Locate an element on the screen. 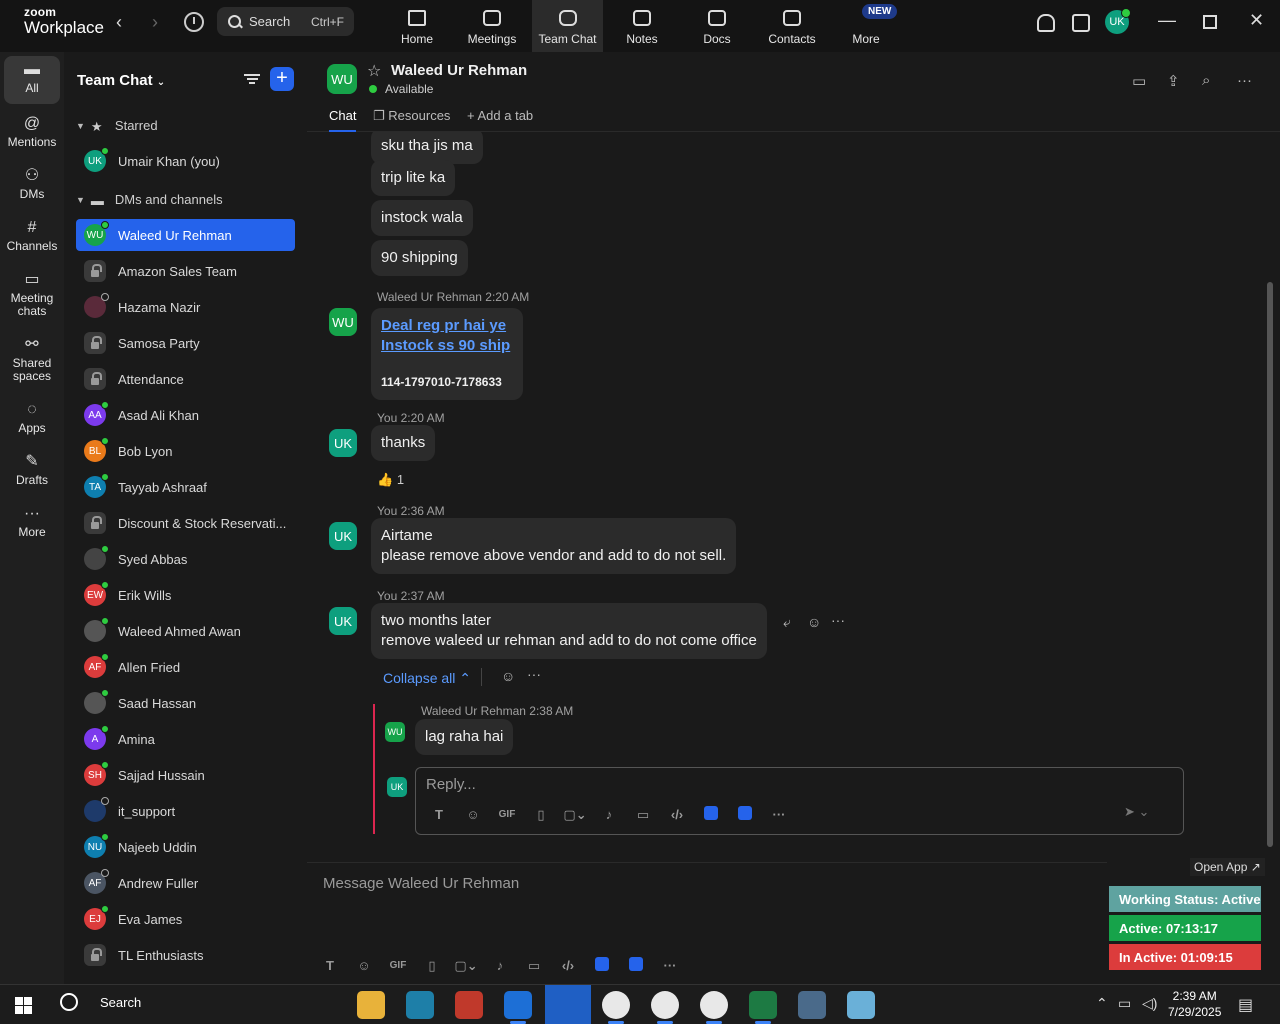 This screenshot has height=1024, width=1280. excel-icon is located at coordinates (763, 1007).